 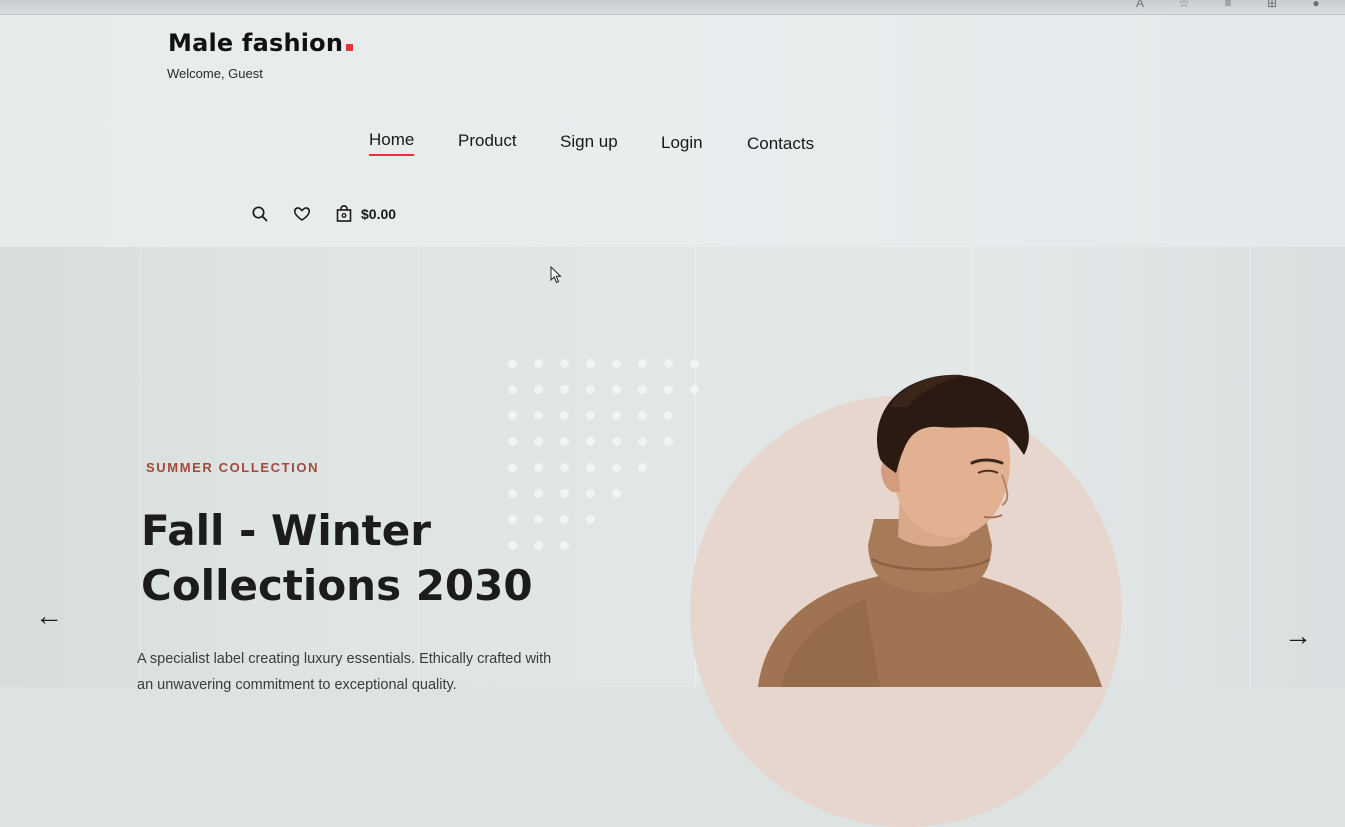 What do you see at coordinates (260, 214) in the screenshot?
I see `search-icon` at bounding box center [260, 214].